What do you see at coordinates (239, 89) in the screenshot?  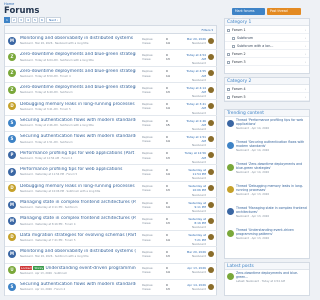 I see `forum-filter-label: Forum 4` at bounding box center [239, 89].